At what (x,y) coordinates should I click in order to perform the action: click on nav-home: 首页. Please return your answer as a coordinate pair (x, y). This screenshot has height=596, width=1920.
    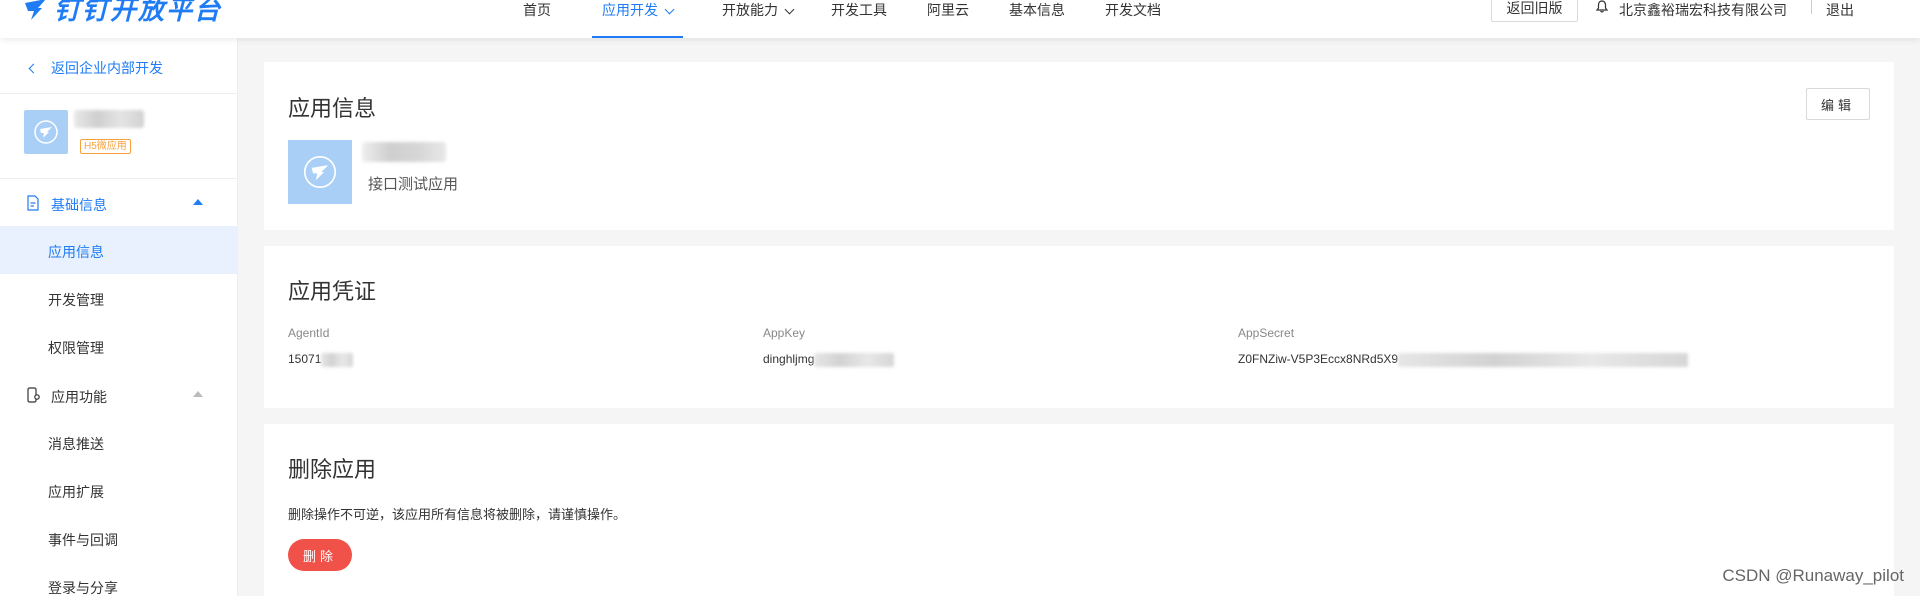
    Looking at the image, I should click on (537, 19).